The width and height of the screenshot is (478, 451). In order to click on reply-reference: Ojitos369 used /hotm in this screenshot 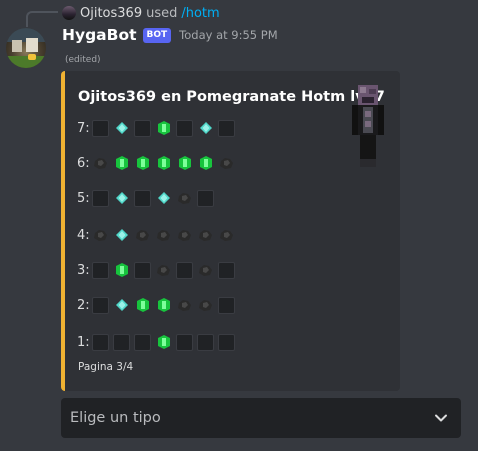, I will do `click(141, 13)`.